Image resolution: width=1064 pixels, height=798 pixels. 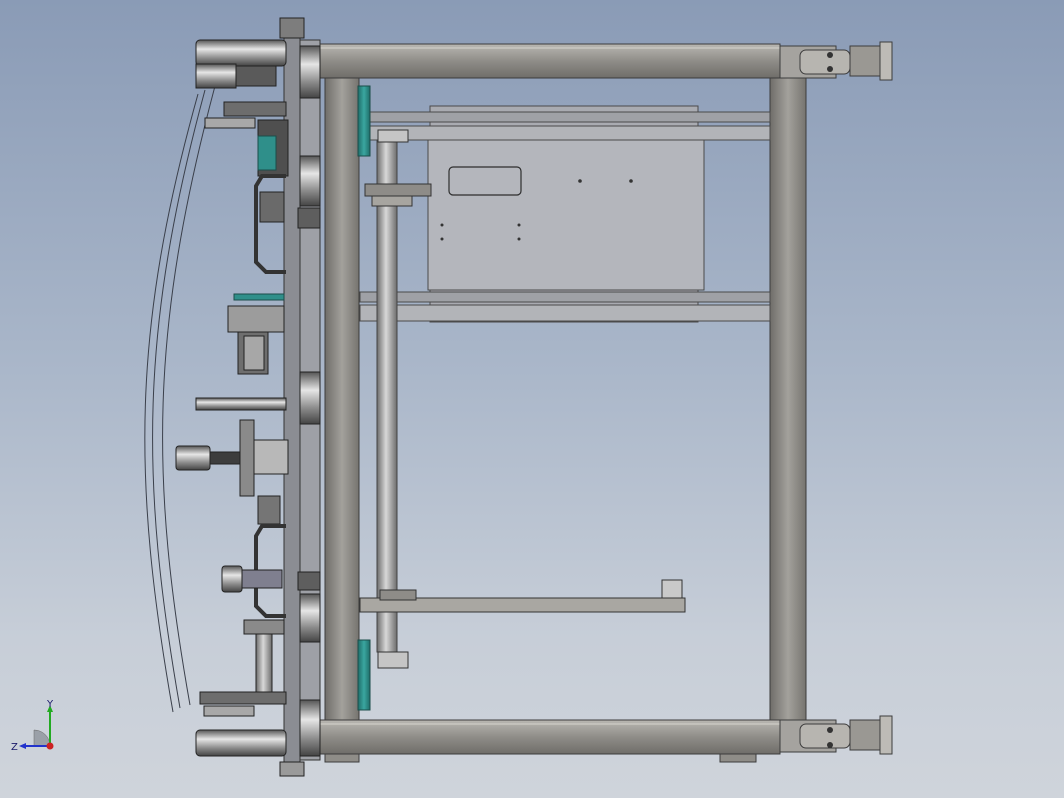 I want to click on y-axis-label: Y, so click(x=50, y=705).